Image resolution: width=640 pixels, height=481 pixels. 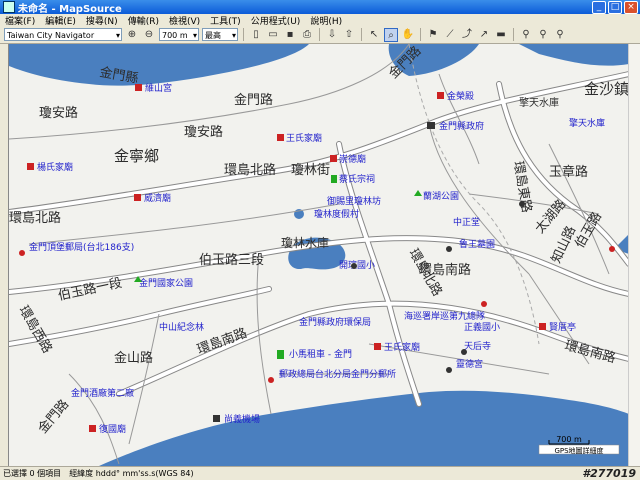 What do you see at coordinates (179, 35) in the screenshot?
I see `zoom-level-select: 700 m` at bounding box center [179, 35].